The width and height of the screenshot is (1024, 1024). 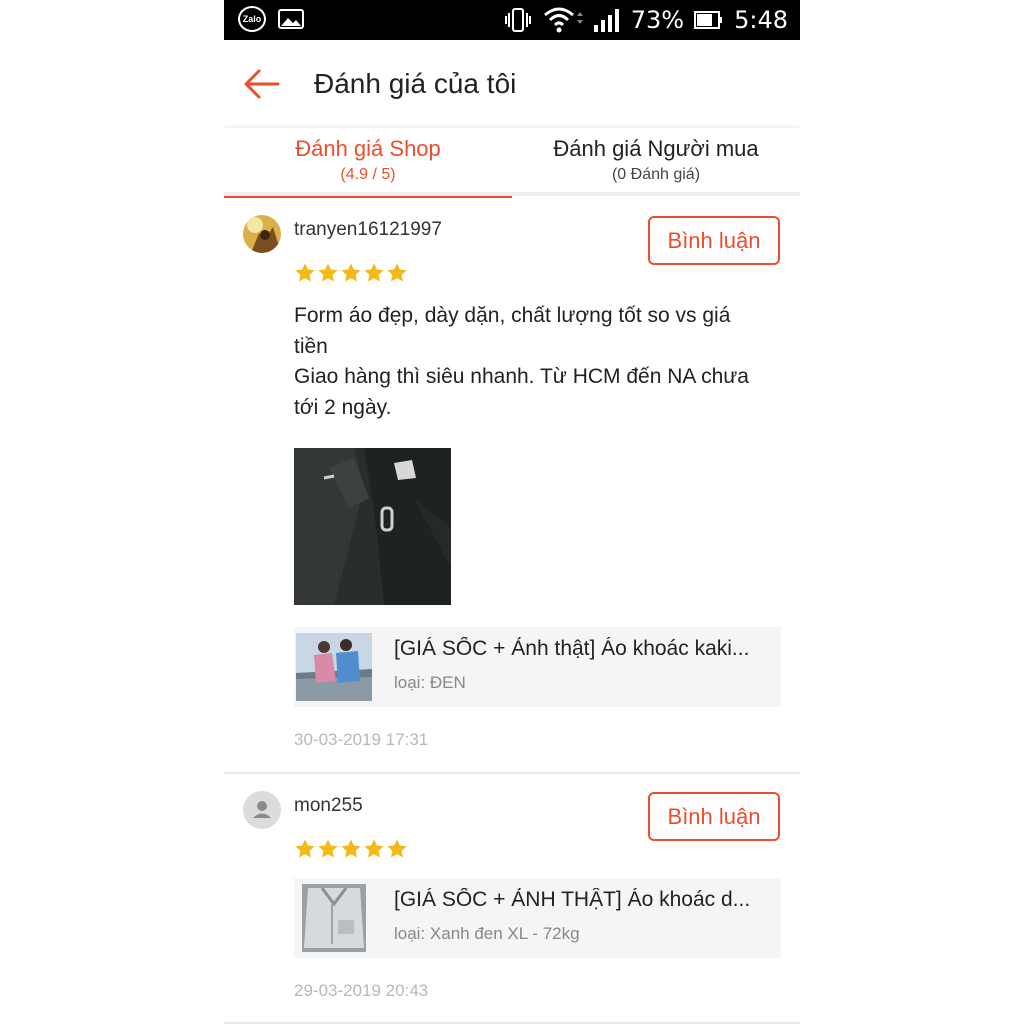 I want to click on default-user-icon, so click(x=262, y=810).